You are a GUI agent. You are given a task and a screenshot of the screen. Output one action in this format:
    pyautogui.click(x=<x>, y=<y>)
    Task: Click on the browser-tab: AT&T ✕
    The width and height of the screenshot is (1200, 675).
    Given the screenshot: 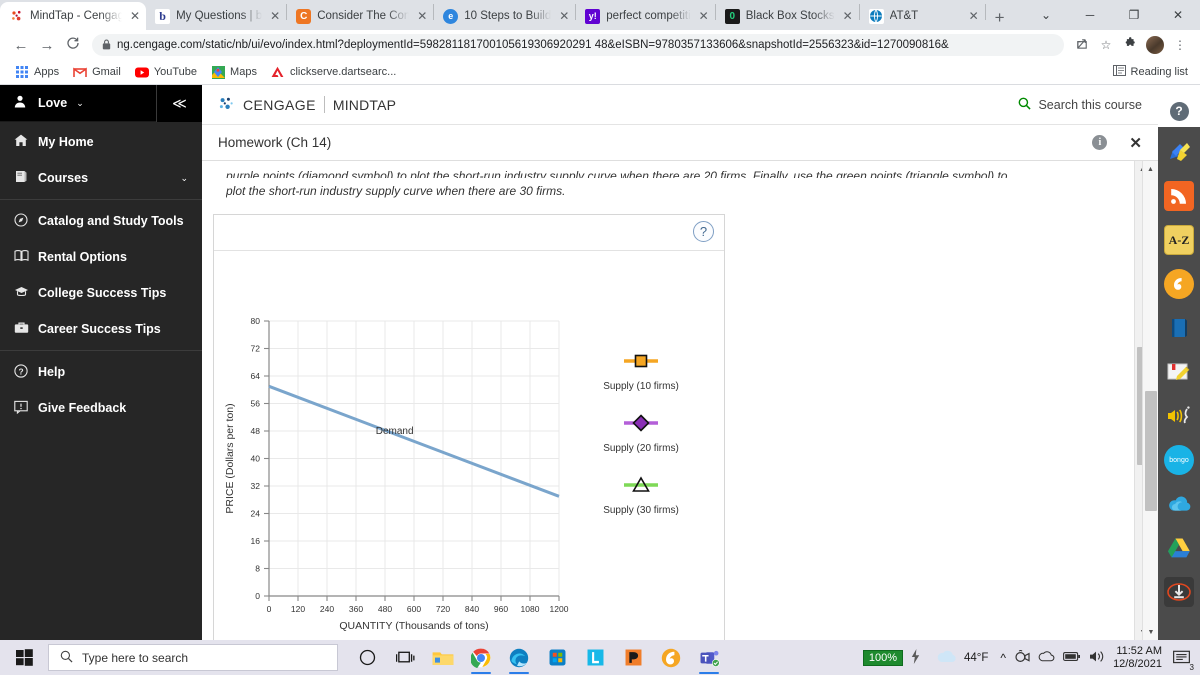 What is the action you would take?
    pyautogui.click(x=922, y=16)
    